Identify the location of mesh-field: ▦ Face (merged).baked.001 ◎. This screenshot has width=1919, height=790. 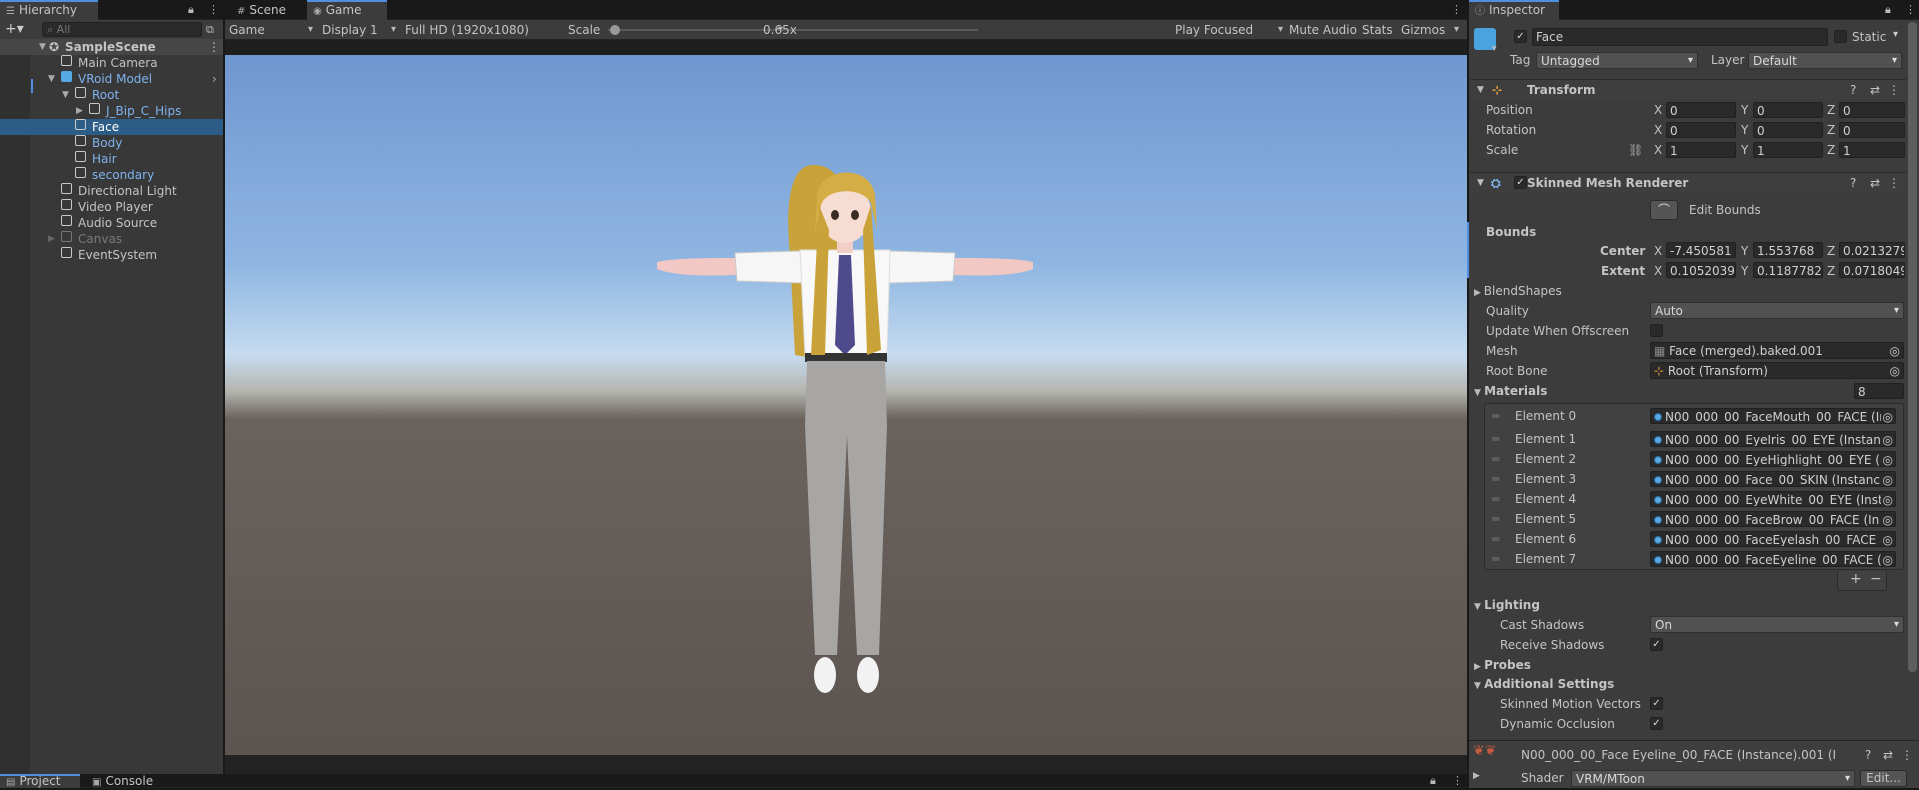
(1777, 350).